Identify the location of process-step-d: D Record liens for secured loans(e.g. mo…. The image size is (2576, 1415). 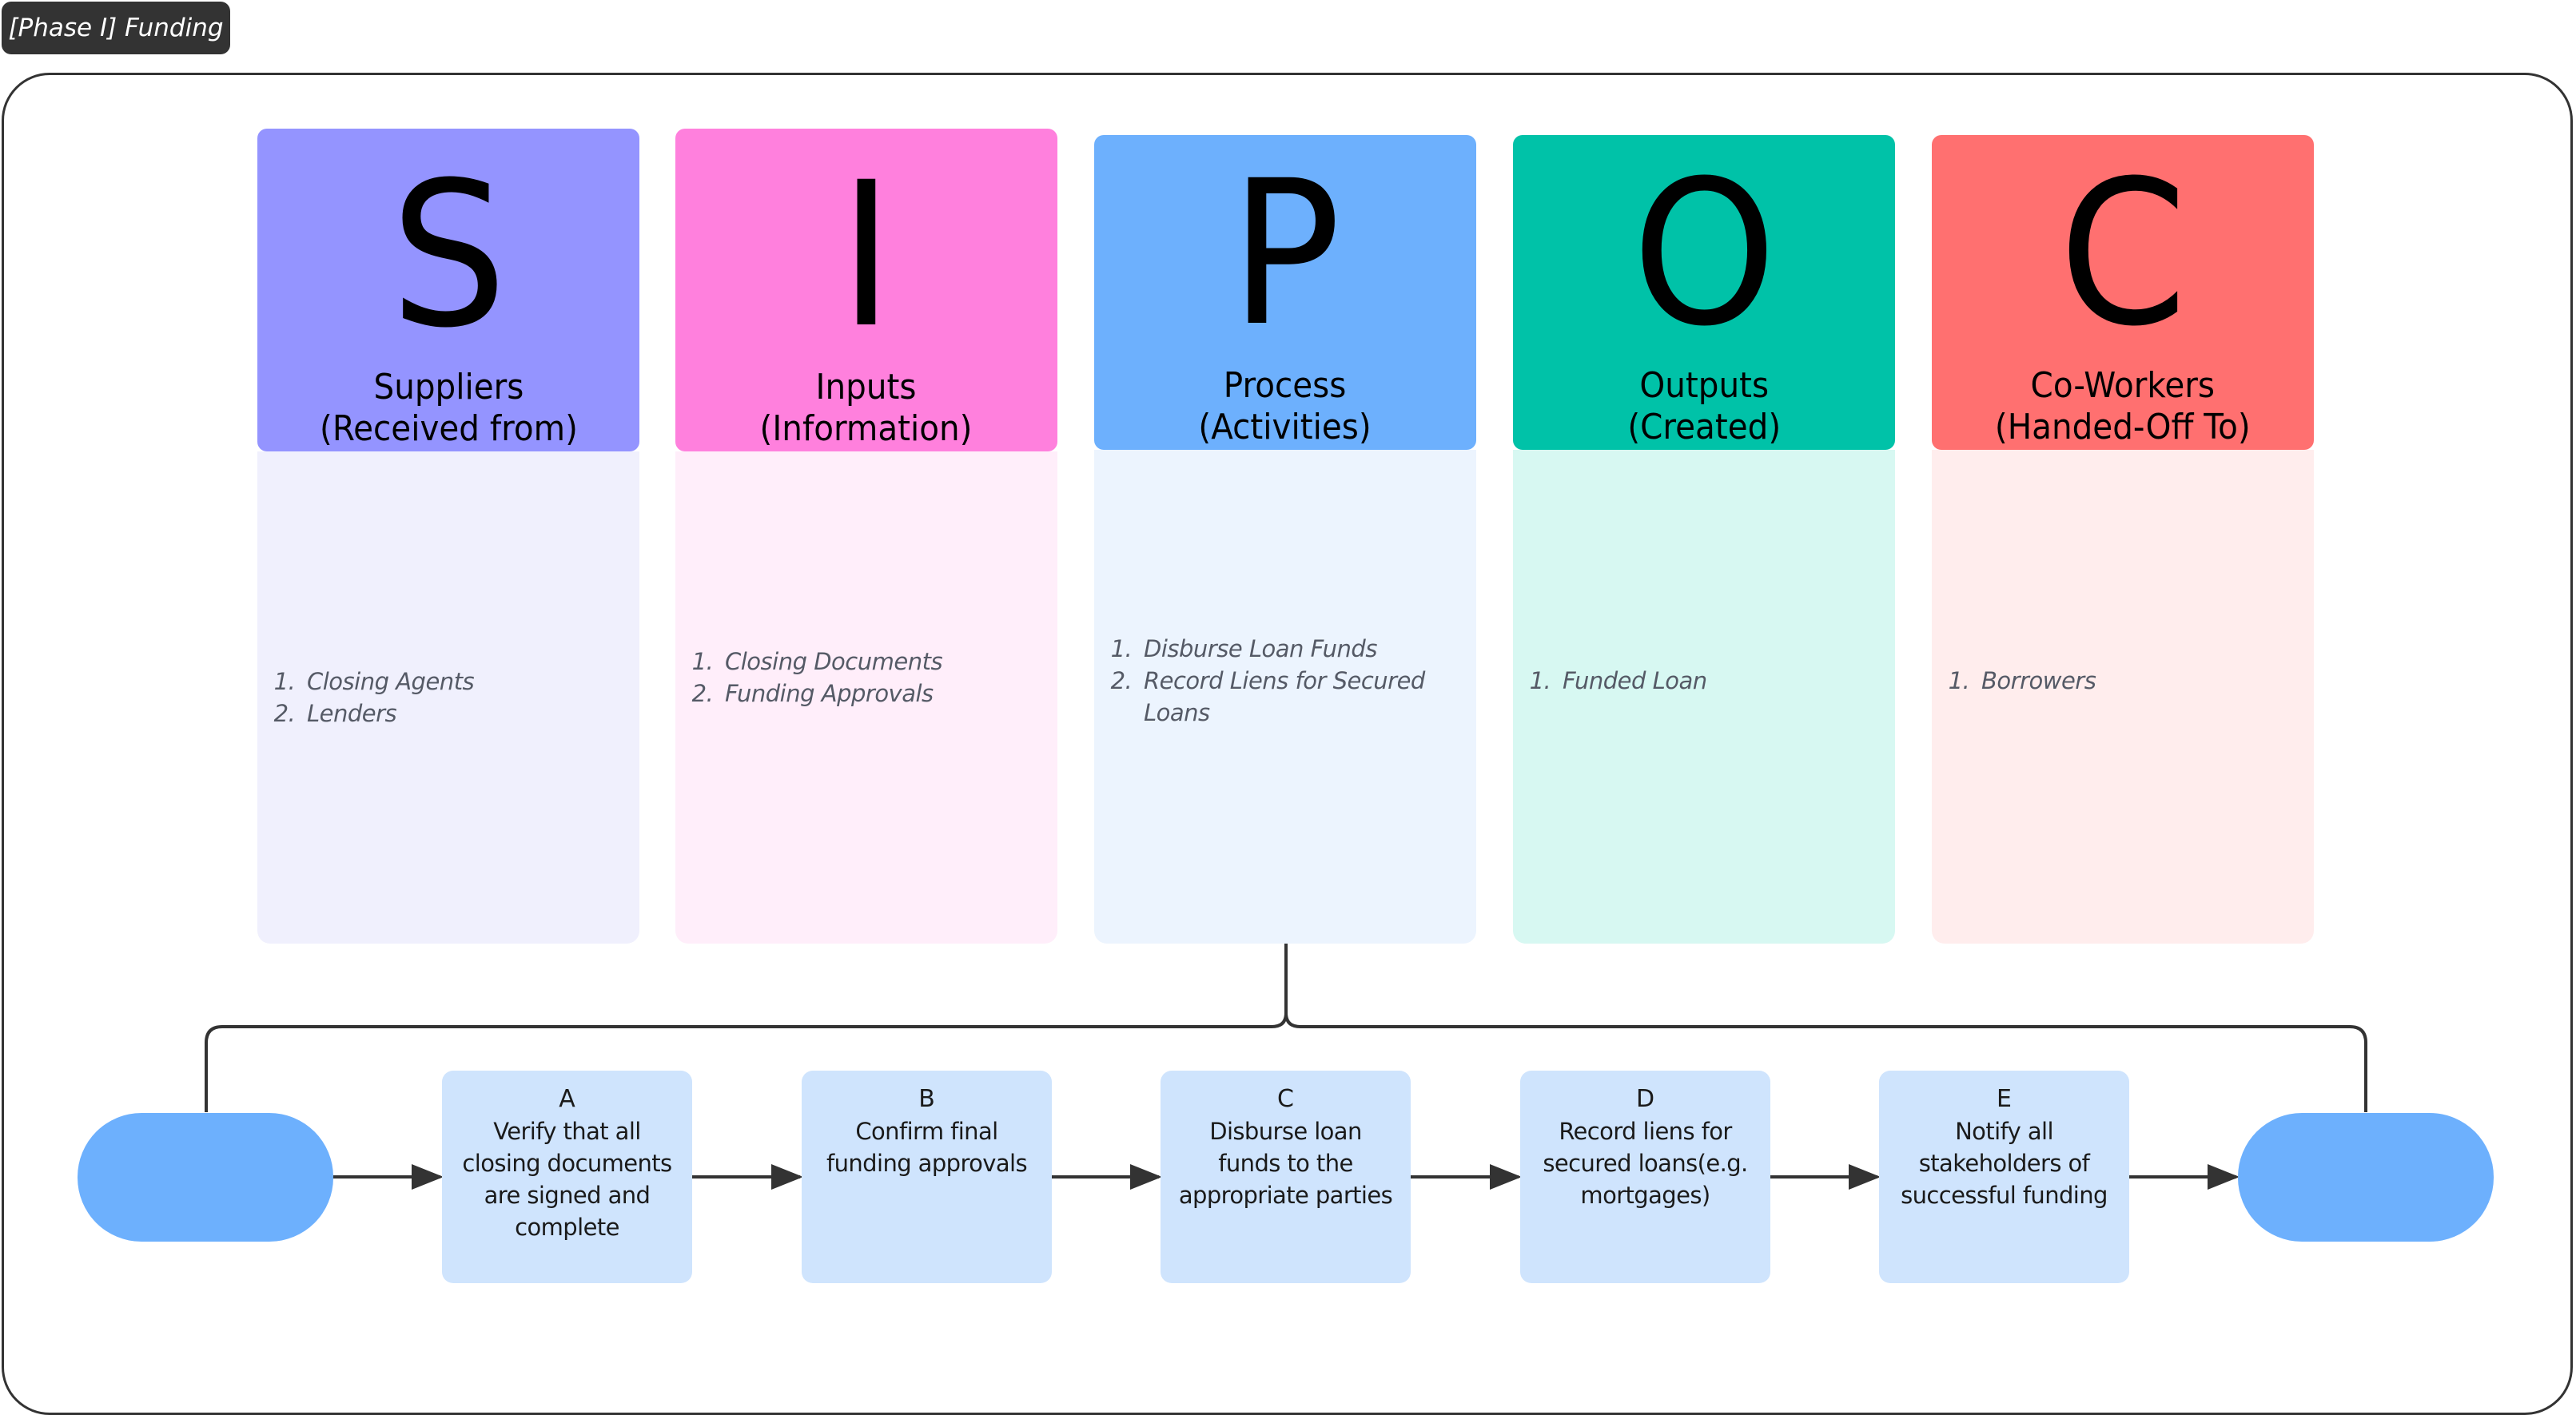
(1645, 1177).